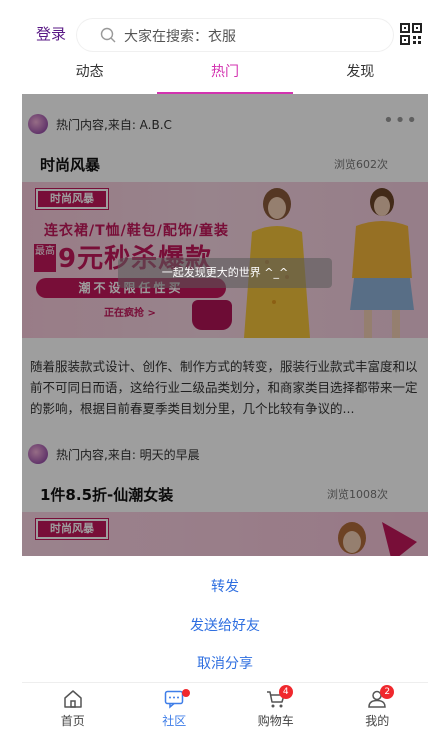 This screenshot has height=744, width=448. I want to click on bottom-nav: 首页 社区 4 购物车 2 我的, so click(225, 708).